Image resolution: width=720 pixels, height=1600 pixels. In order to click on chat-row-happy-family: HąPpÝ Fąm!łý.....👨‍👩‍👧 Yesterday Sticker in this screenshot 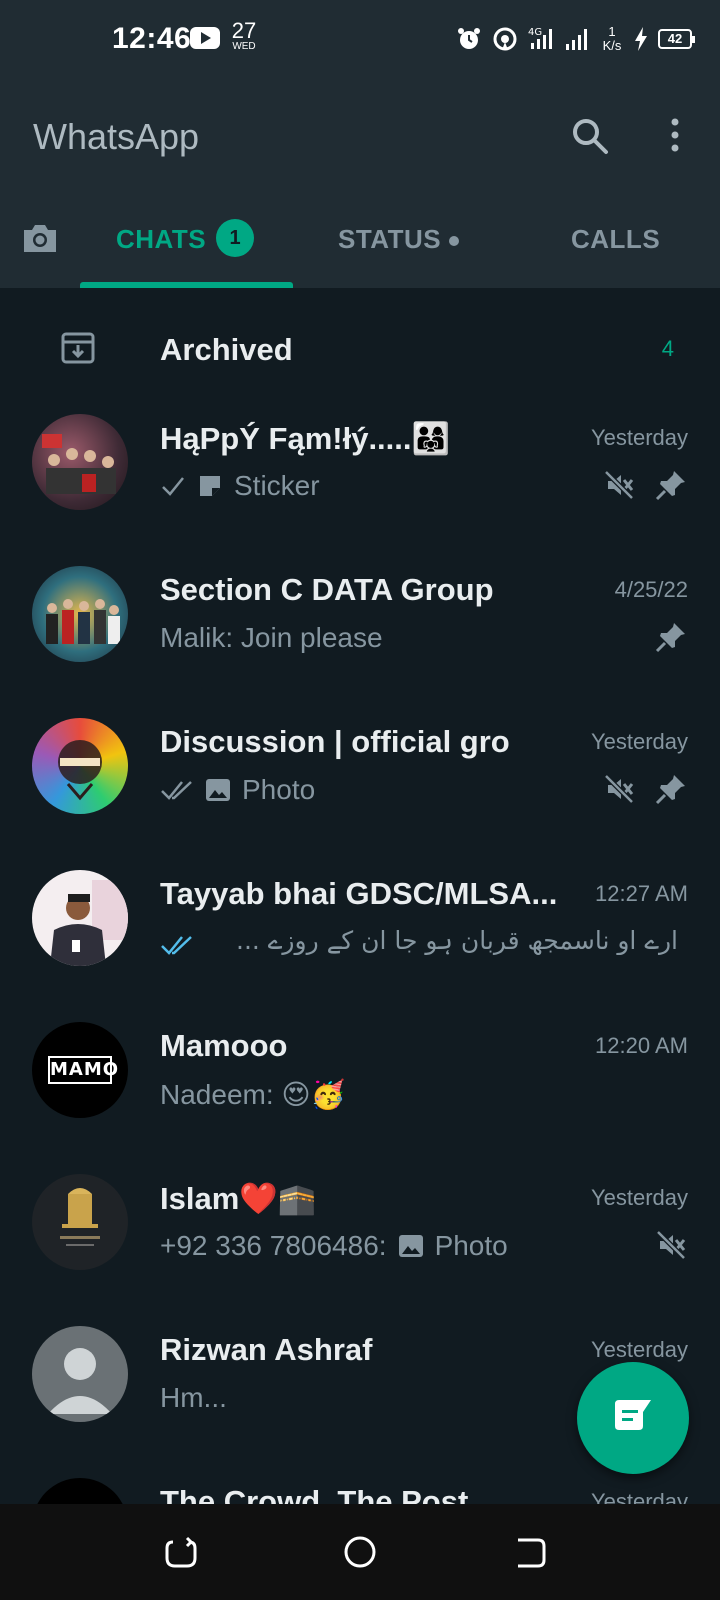, I will do `click(360, 474)`.